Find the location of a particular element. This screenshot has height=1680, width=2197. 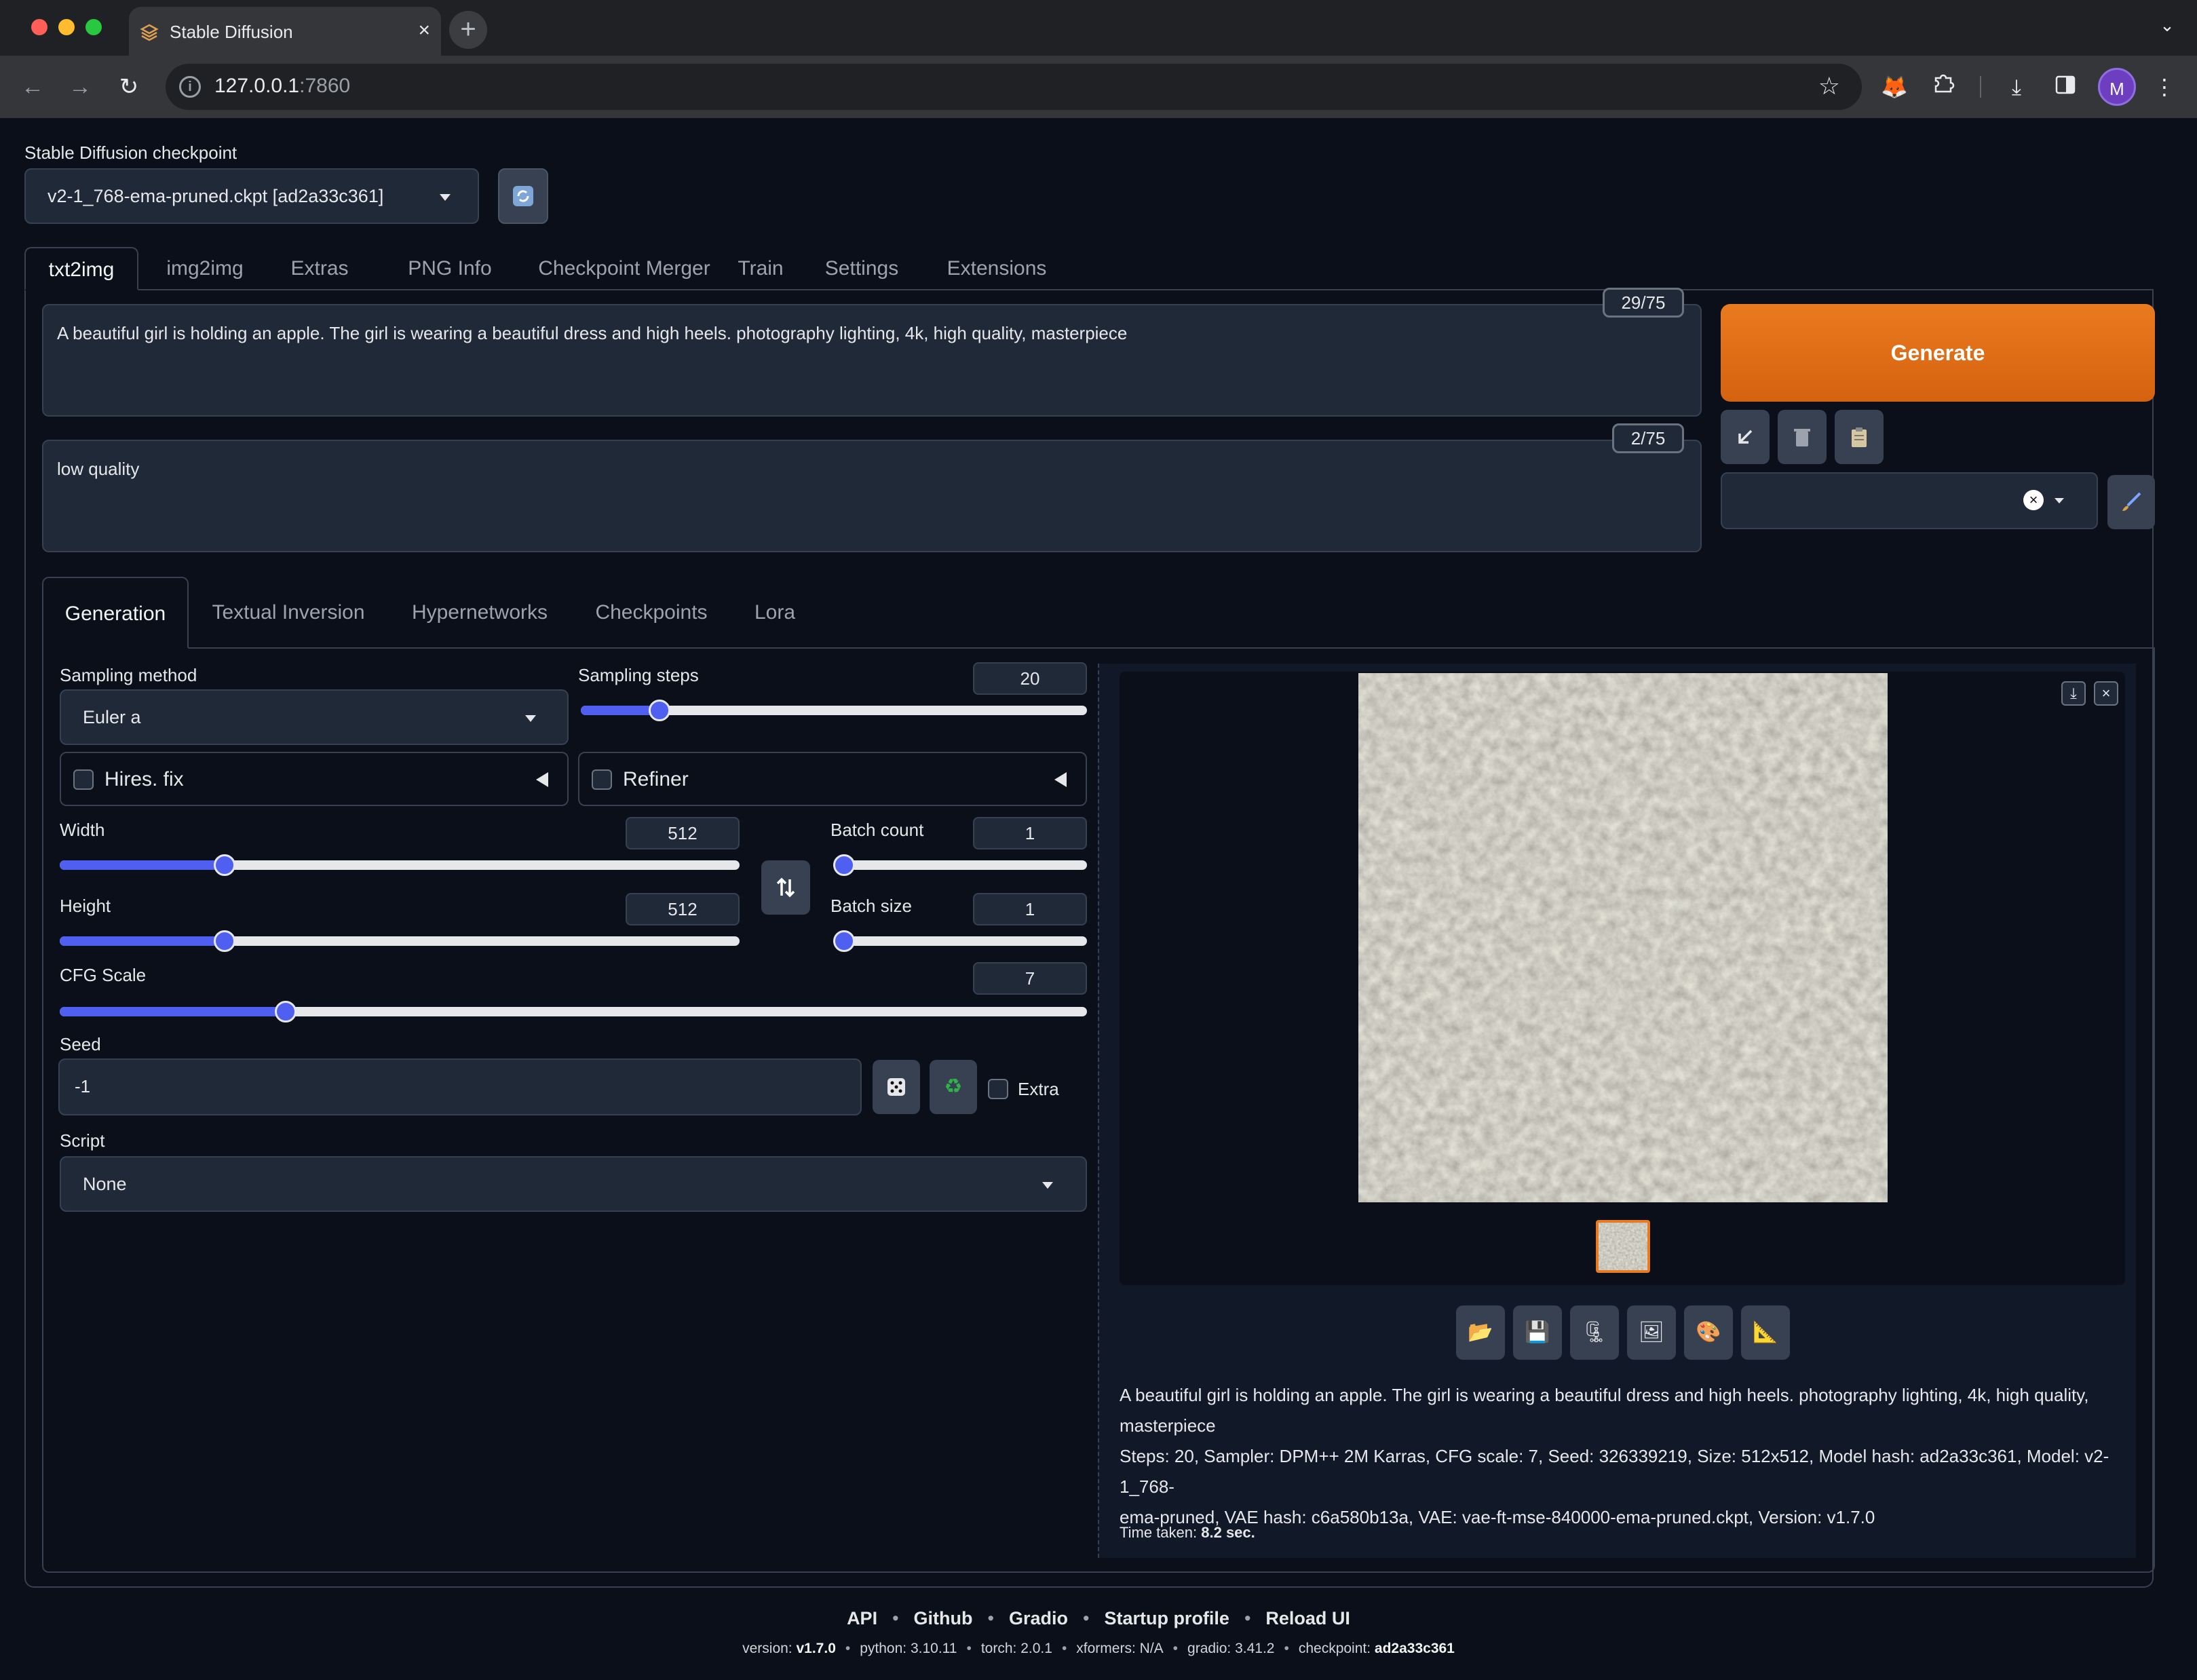

footer-link-api: API is located at coordinates (862, 1618).